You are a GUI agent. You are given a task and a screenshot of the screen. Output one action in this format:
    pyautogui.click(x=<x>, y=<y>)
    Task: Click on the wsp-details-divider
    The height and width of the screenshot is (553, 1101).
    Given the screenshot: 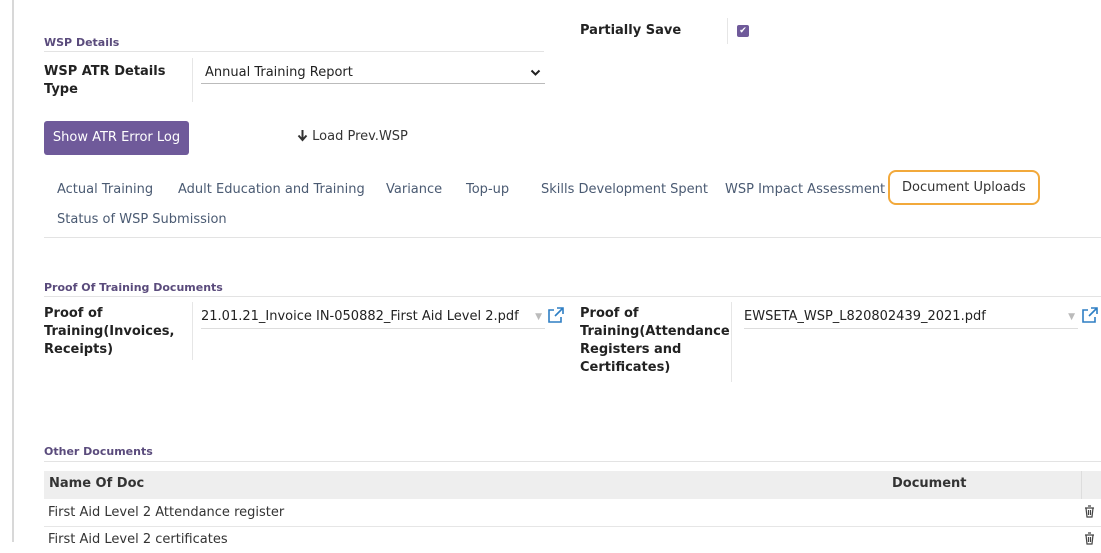 What is the action you would take?
    pyautogui.click(x=294, y=51)
    